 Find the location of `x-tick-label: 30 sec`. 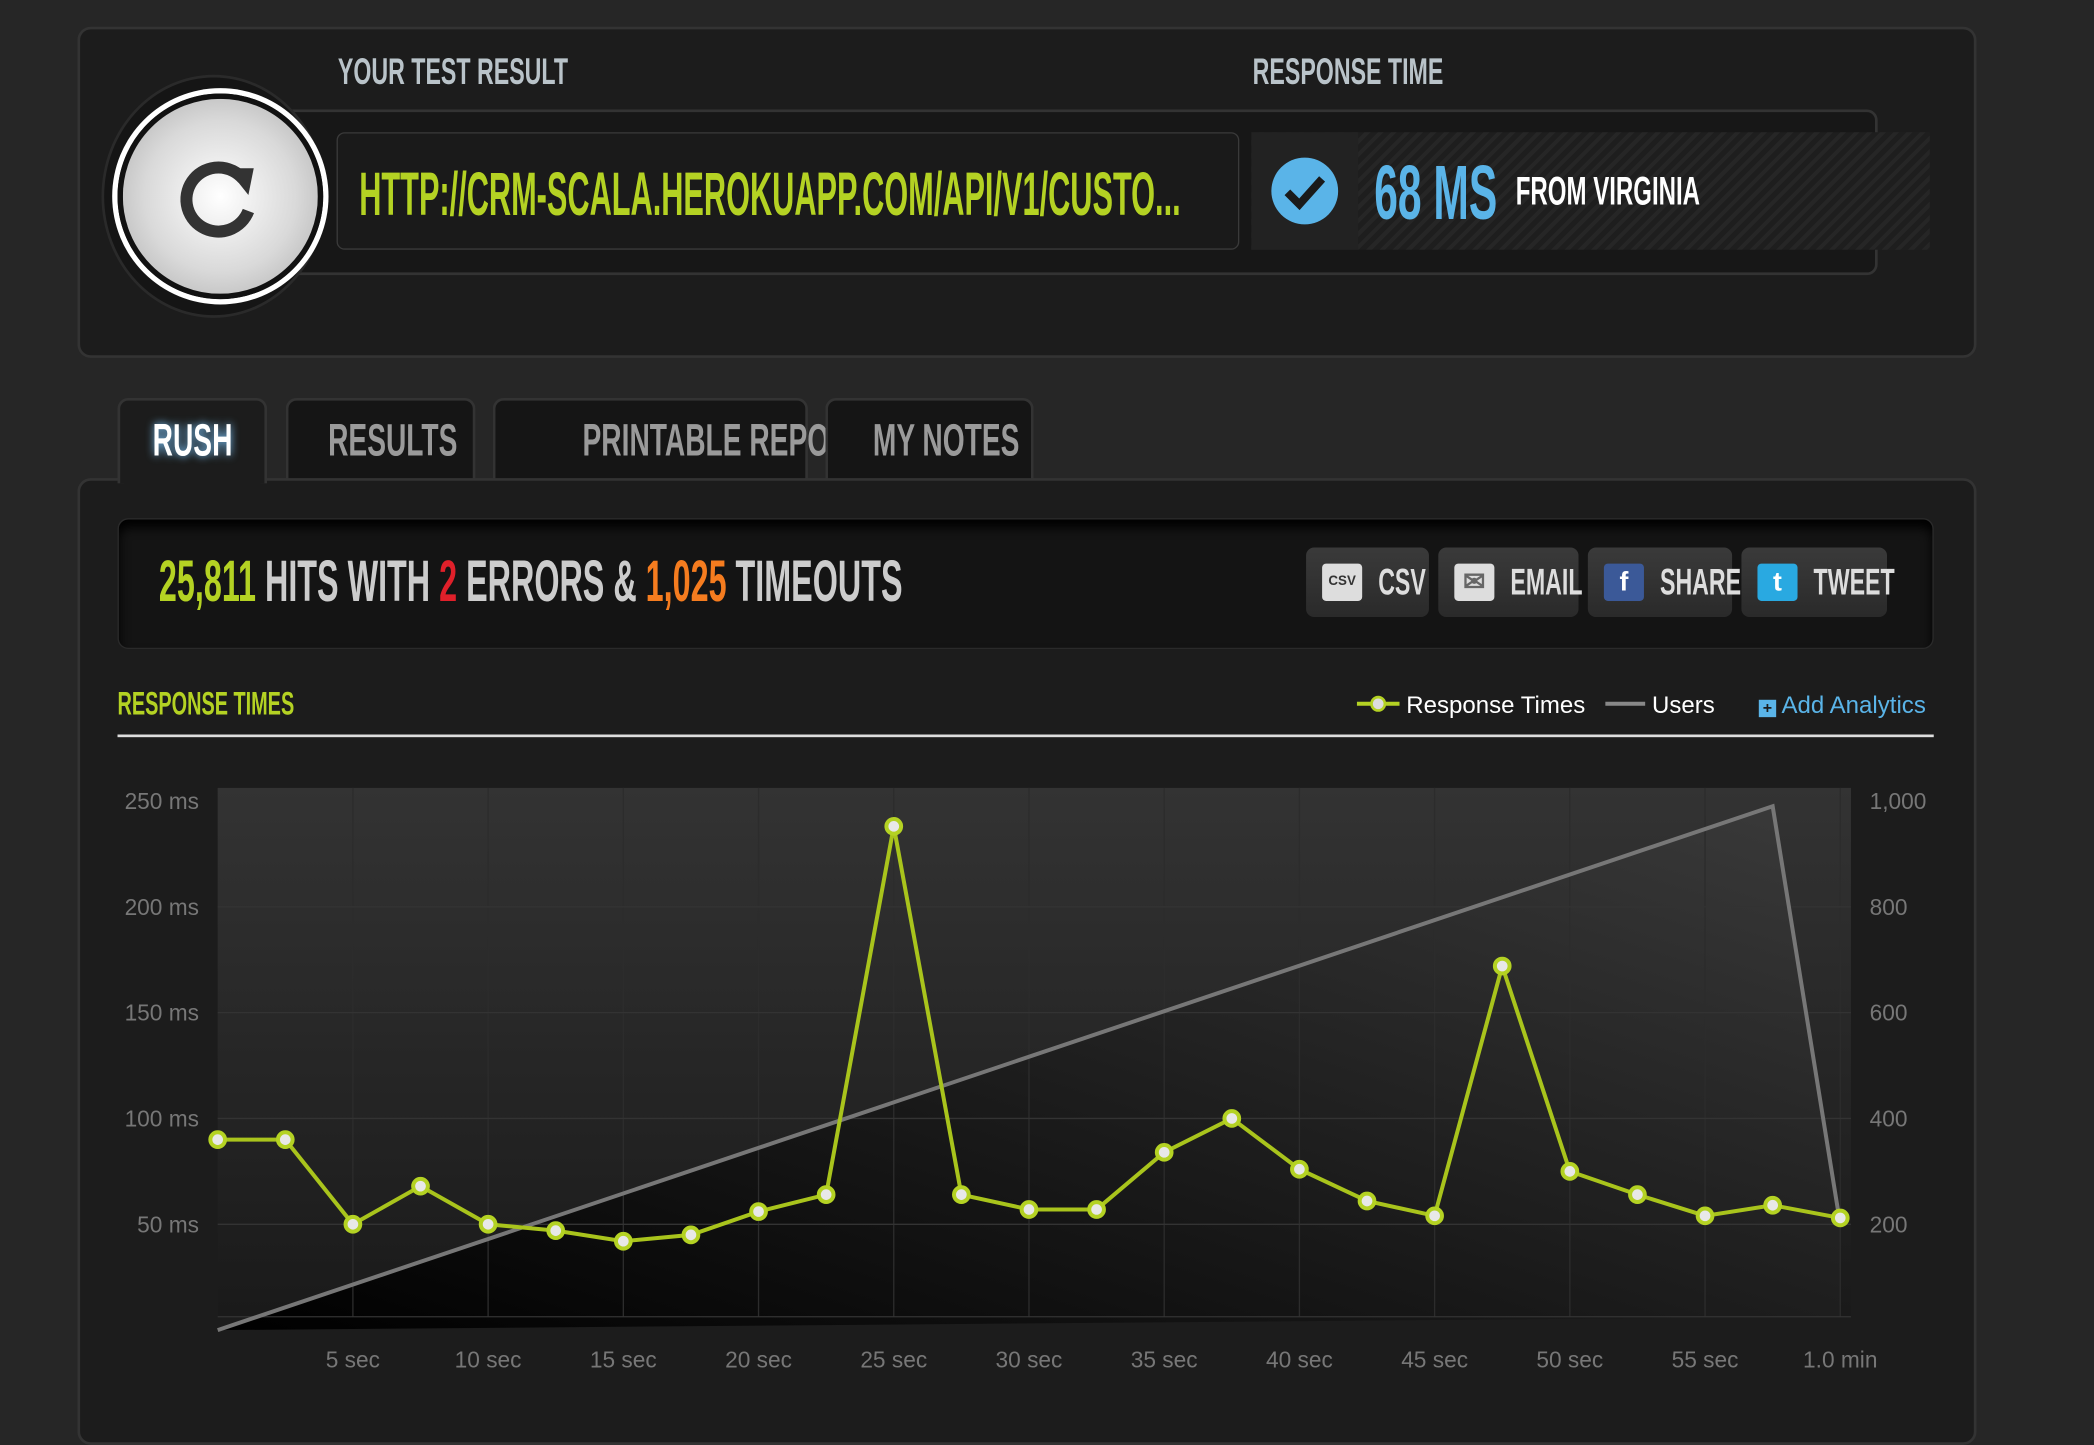

x-tick-label: 30 sec is located at coordinates (1029, 1360).